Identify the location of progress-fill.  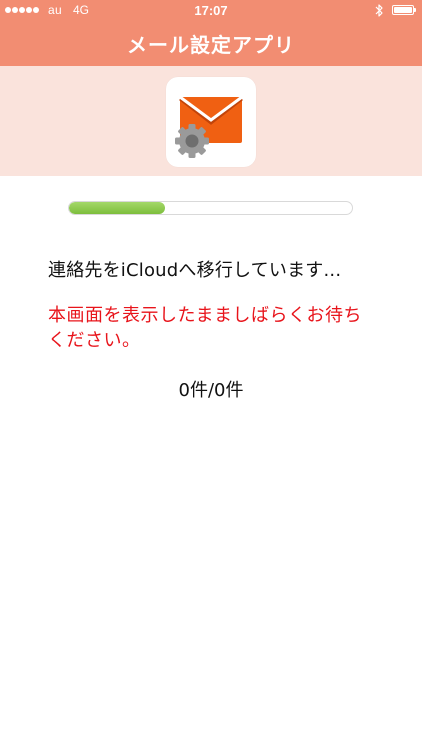
(117, 208).